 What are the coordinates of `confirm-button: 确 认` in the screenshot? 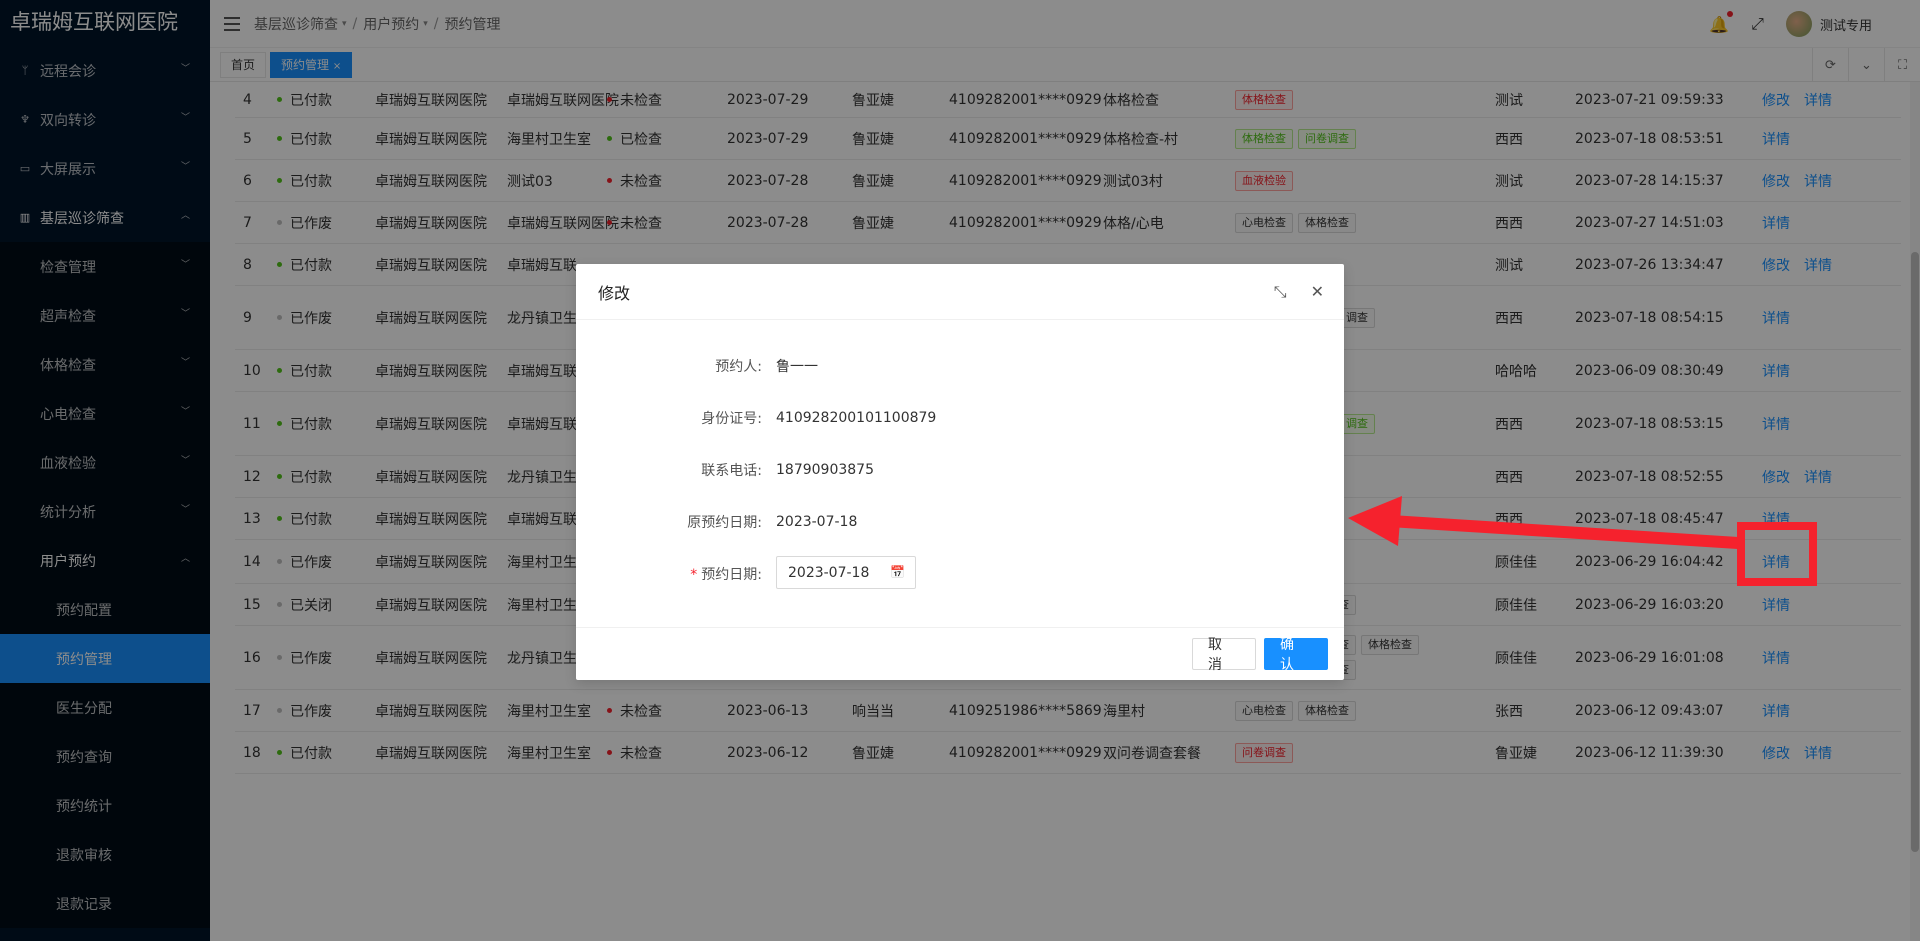 It's located at (1296, 655).